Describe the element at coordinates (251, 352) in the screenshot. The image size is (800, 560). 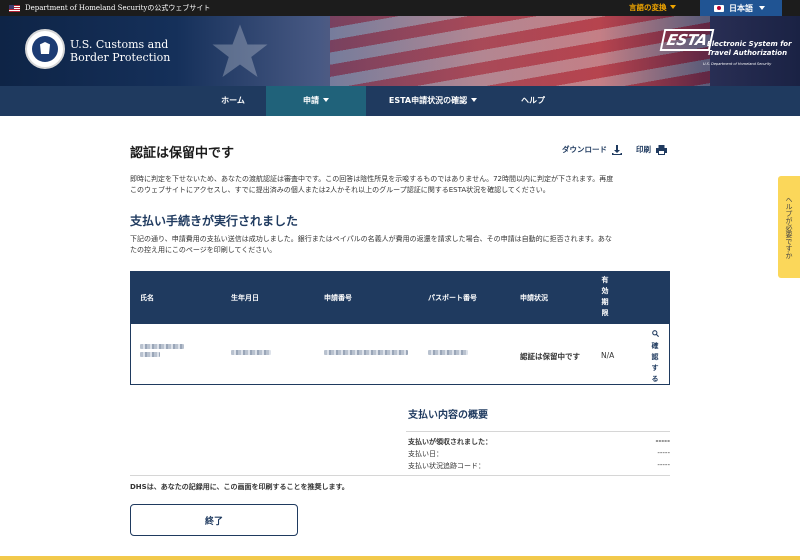
I see `redacted-dob` at that location.